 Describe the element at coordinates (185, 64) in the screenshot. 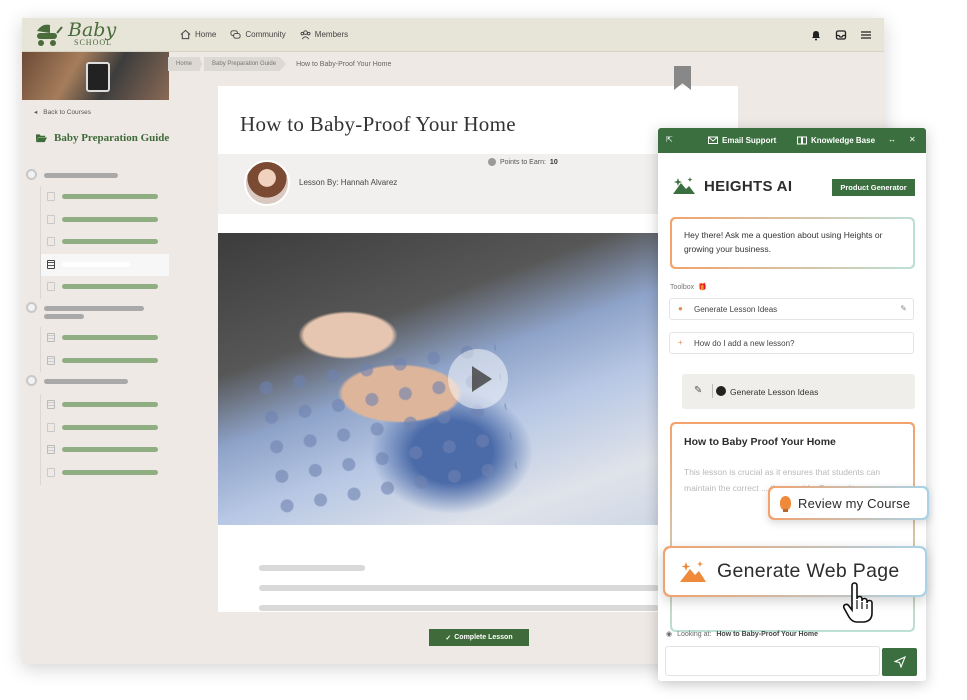

I see `breadcrumb-home: Home` at that location.